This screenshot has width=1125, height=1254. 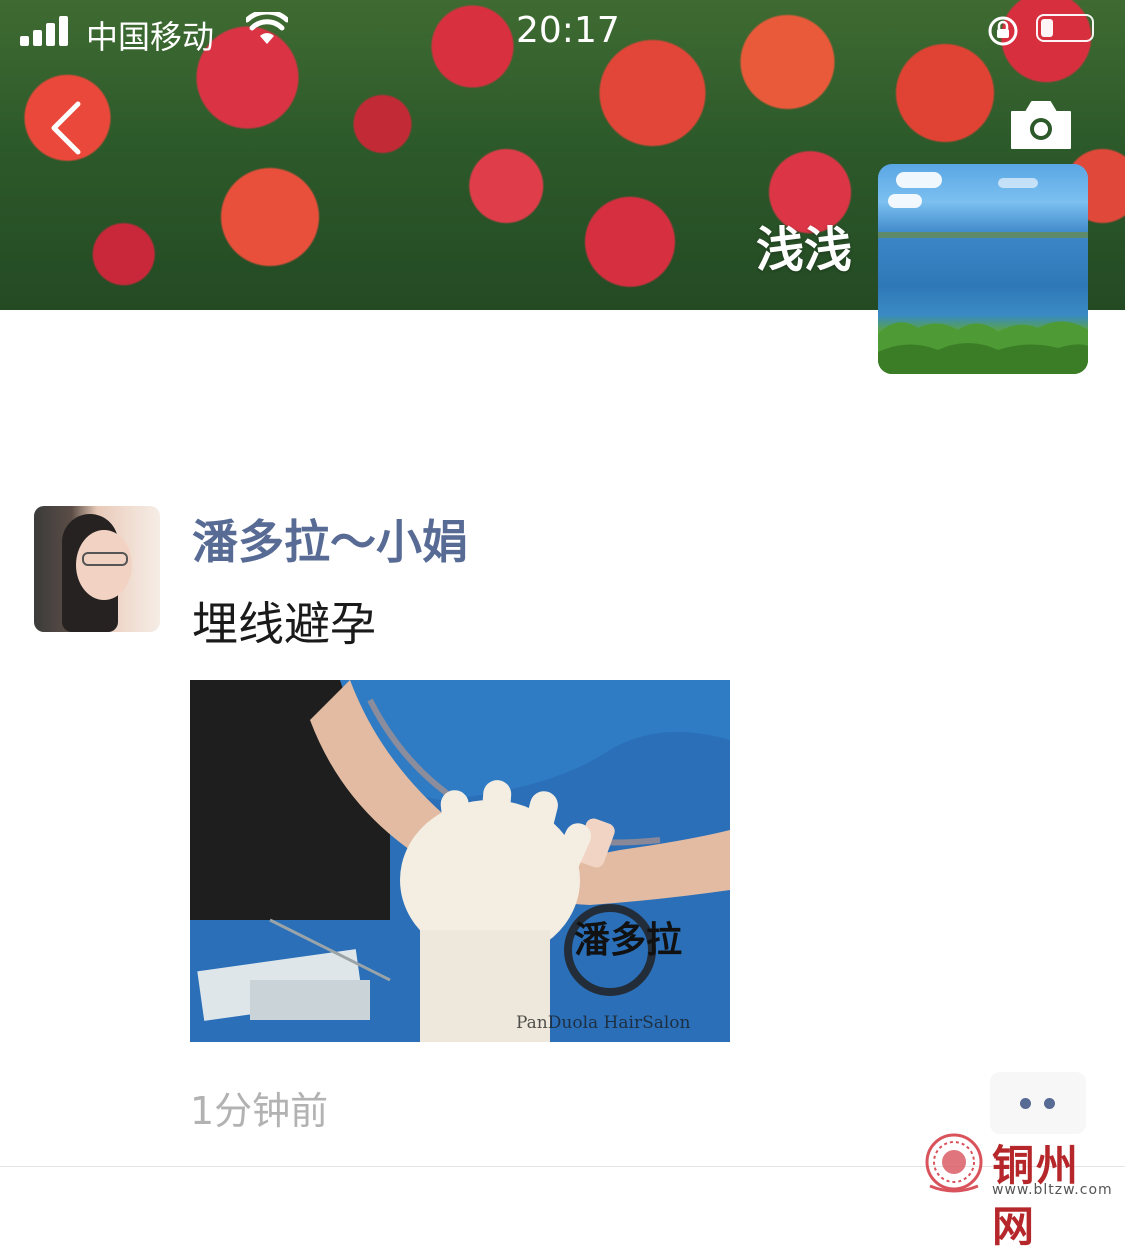 I want to click on orientation-lock-icon, so click(x=1003, y=31).